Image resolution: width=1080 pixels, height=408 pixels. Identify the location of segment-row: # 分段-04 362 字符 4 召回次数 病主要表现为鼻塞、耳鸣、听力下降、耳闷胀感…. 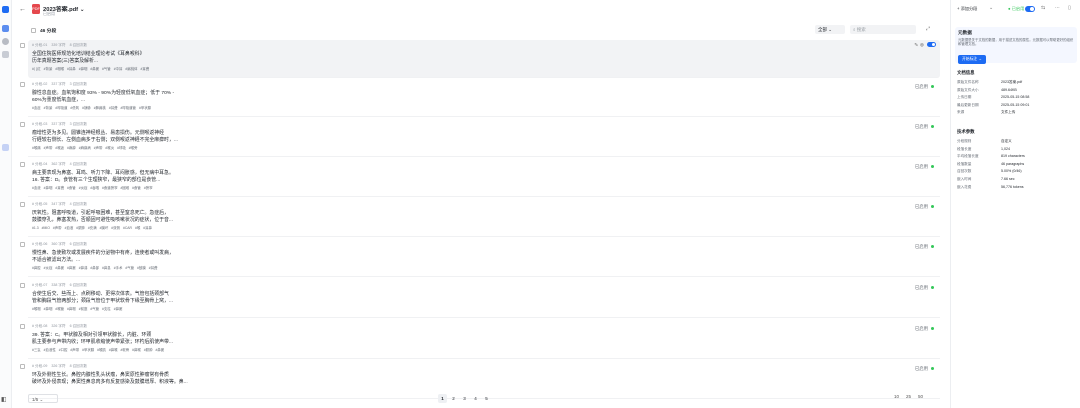
(480, 178).